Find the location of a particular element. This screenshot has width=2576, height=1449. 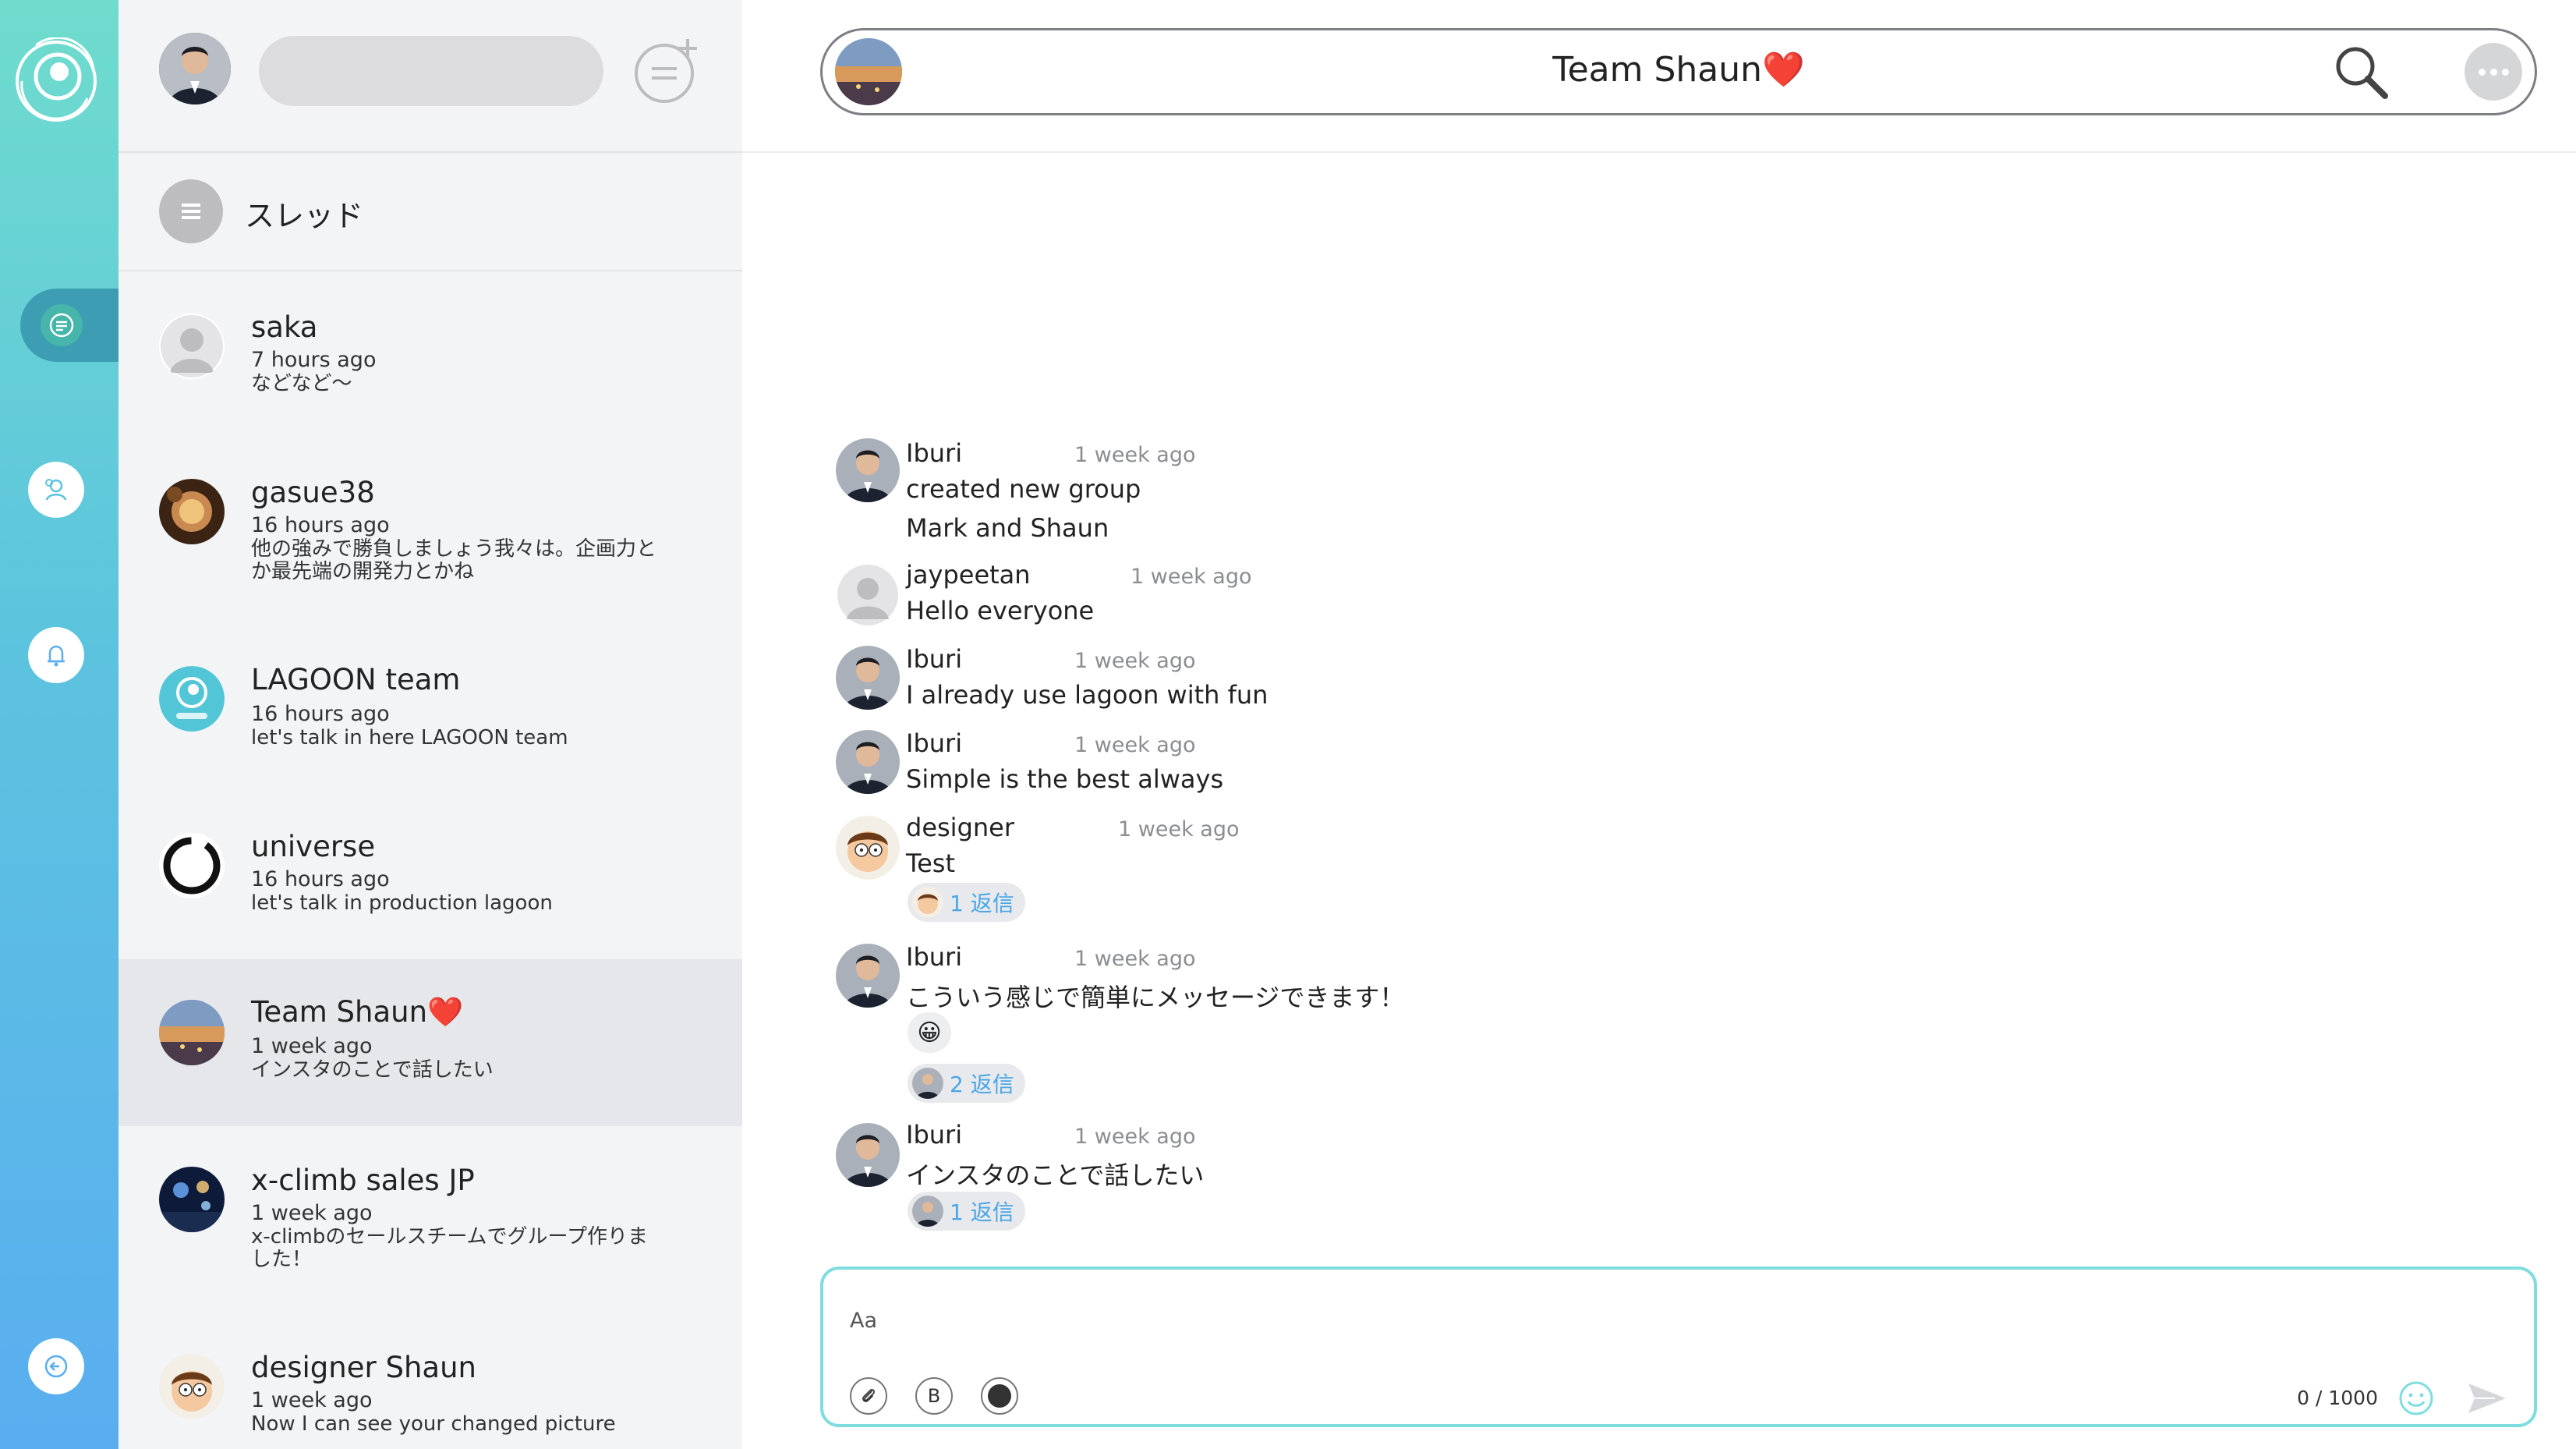

message-author: jaypeetan is located at coordinates (968, 575).